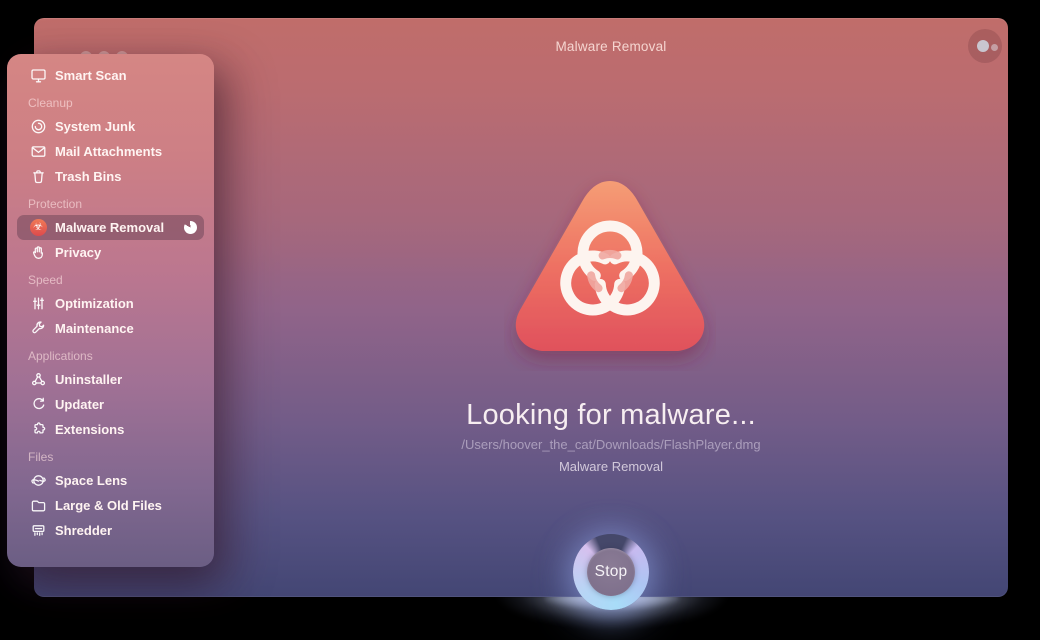  Describe the element at coordinates (38, 176) in the screenshot. I see `trash-icon` at that location.